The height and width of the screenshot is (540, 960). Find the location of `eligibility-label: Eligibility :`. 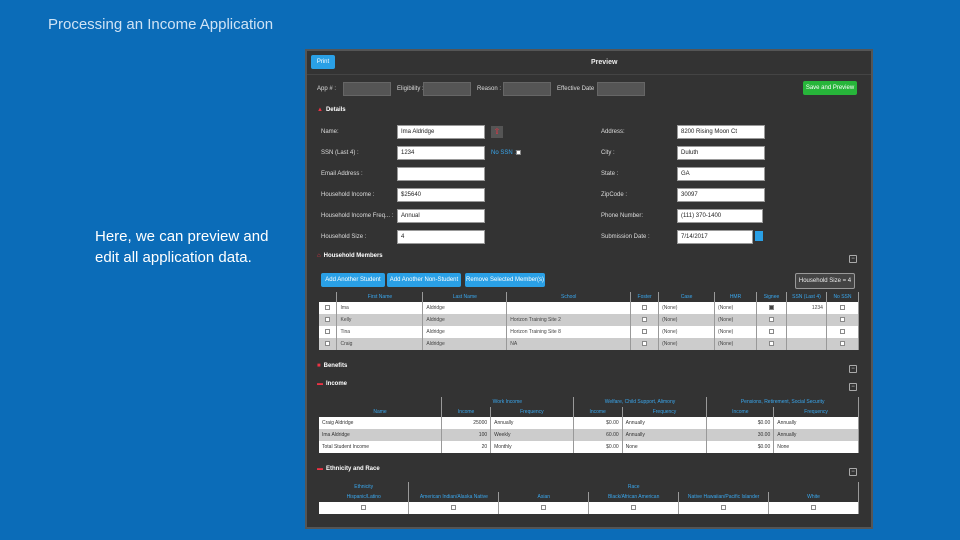

eligibility-label: Eligibility : is located at coordinates (410, 89).